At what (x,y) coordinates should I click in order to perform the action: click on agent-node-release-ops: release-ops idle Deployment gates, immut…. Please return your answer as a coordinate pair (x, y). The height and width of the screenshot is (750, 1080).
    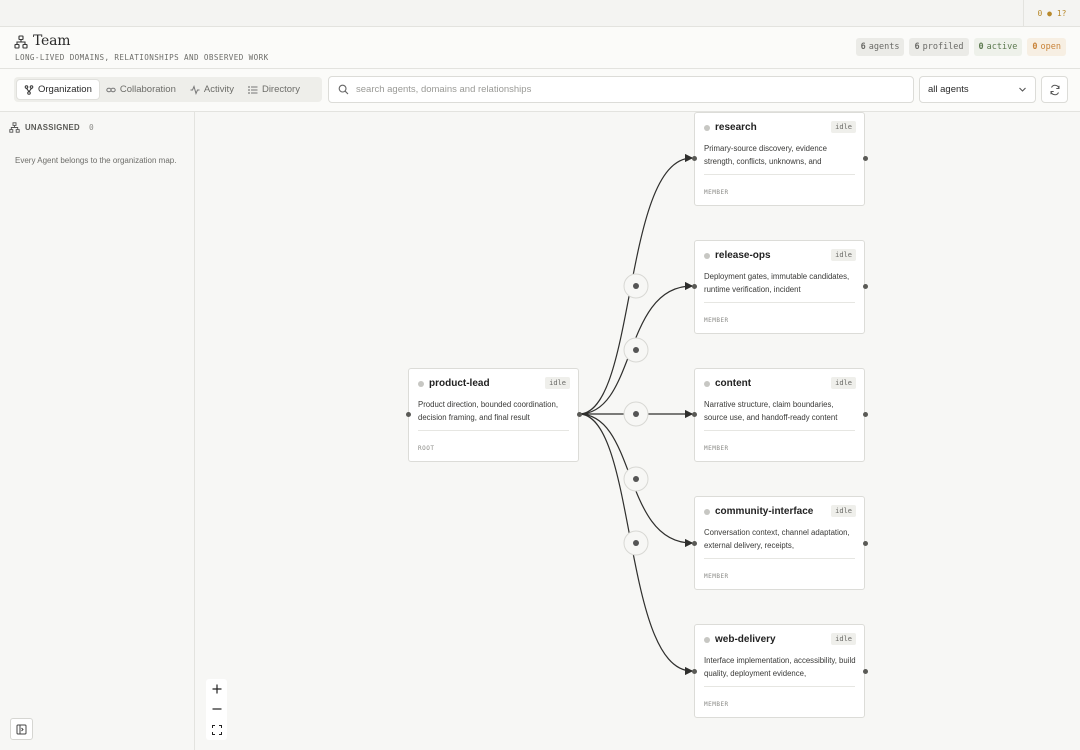
    Looking at the image, I should click on (779, 287).